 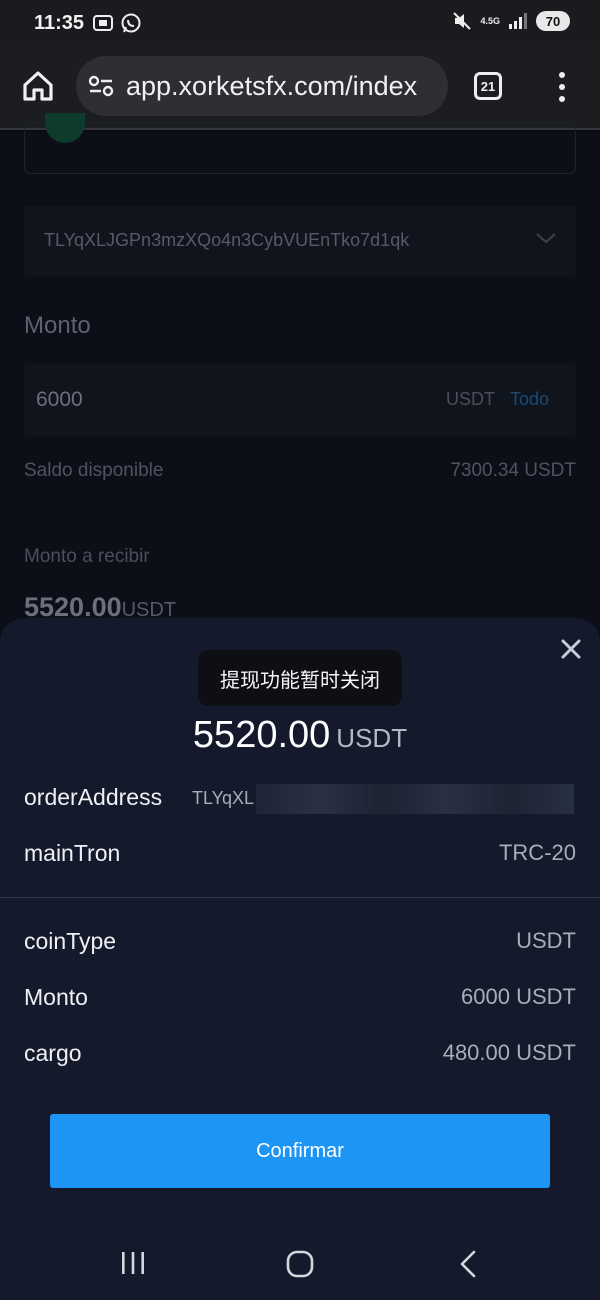 I want to click on amount-row-label: Monto, so click(x=56, y=997).